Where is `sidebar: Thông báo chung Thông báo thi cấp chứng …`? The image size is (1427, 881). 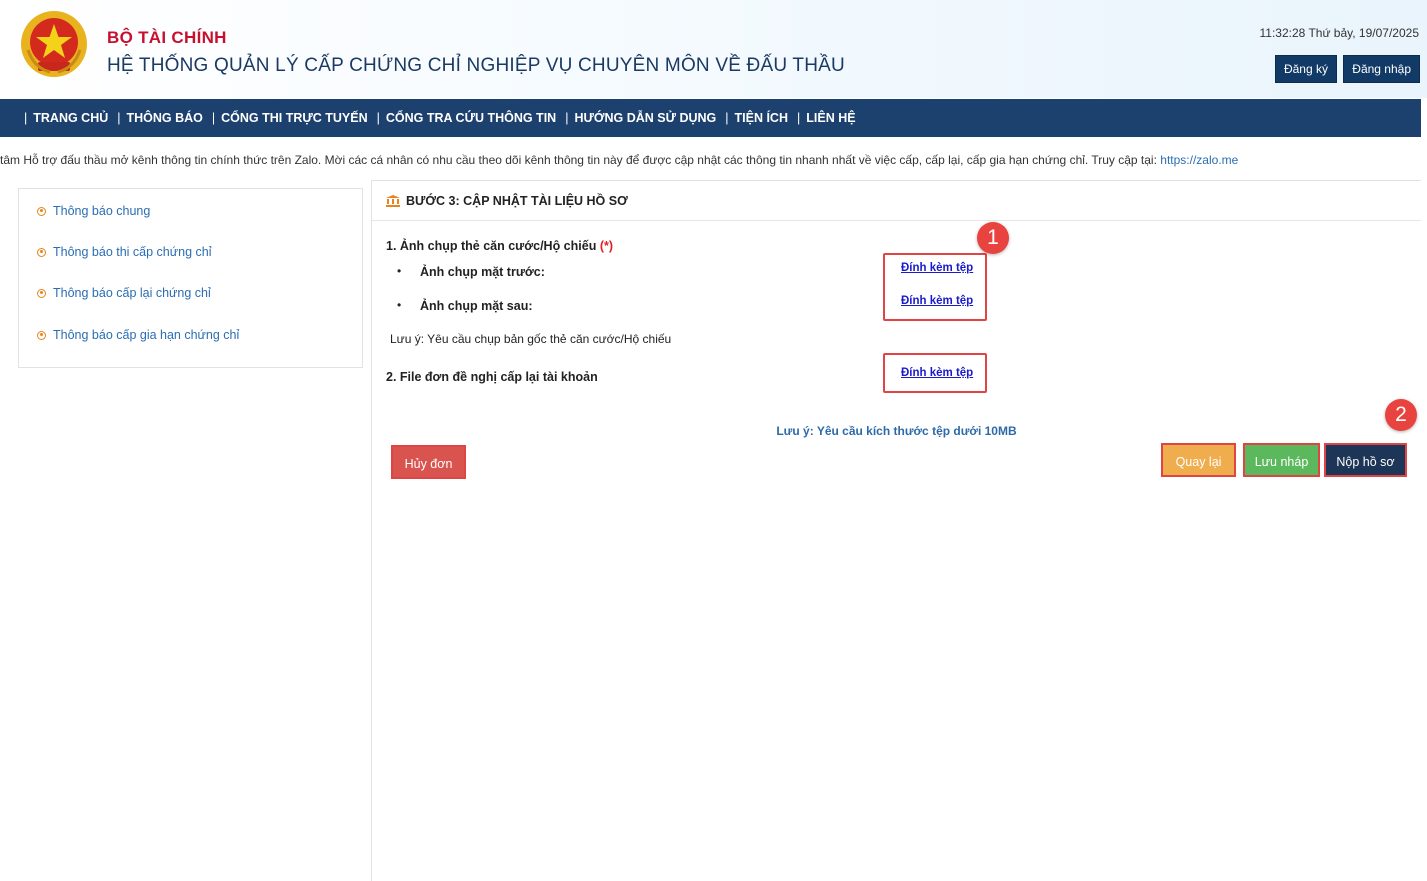
sidebar: Thông báo chung Thông báo thi cấp chứng … is located at coordinates (190, 278).